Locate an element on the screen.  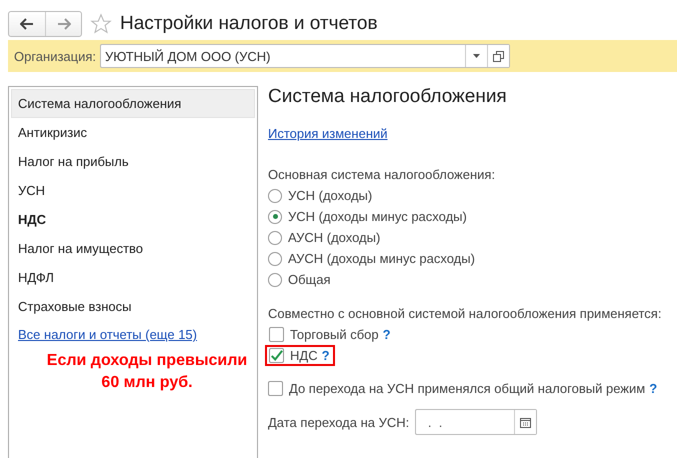
arrow-right-icon is located at coordinates (63, 24).